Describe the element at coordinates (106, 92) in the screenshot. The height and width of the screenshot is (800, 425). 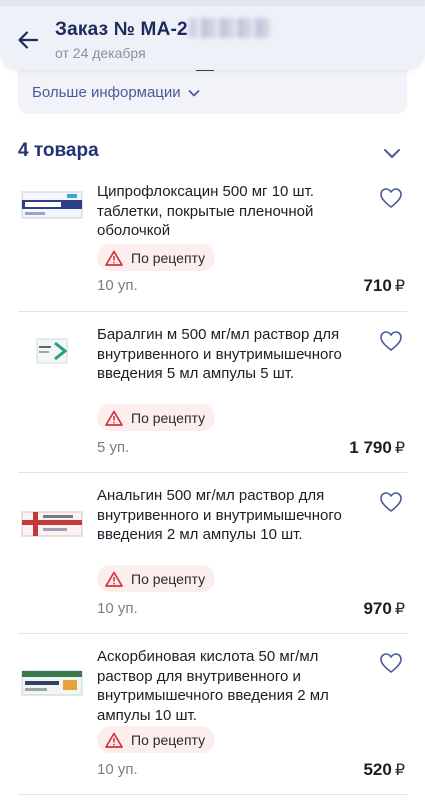
I see `more-info-label: Больше информации` at that location.